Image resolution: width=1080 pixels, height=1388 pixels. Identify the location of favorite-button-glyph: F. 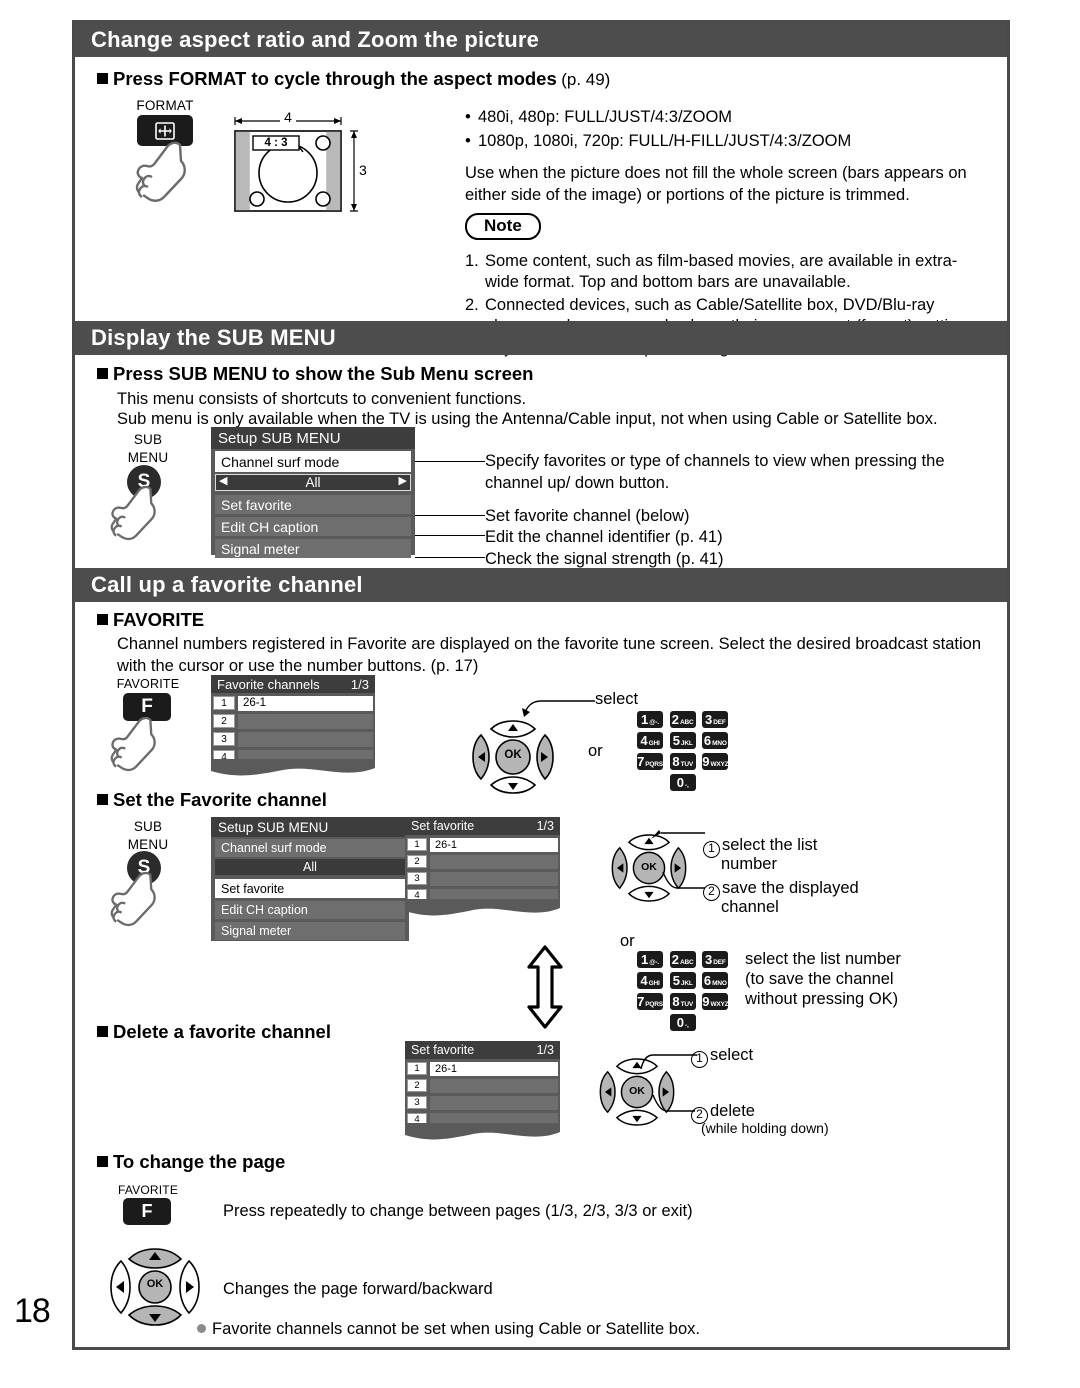
(147, 1211).